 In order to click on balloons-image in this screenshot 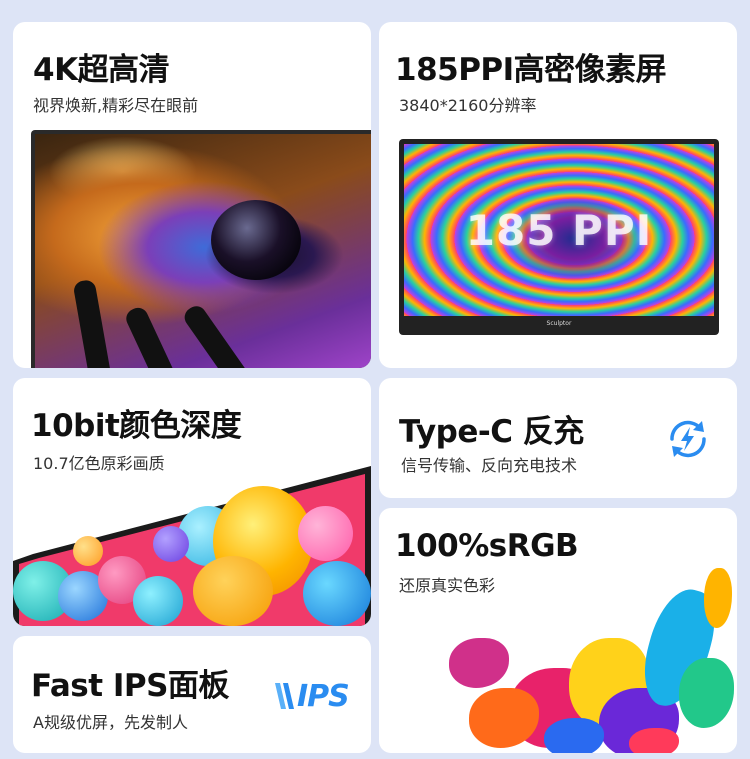, I will do `click(192, 546)`.